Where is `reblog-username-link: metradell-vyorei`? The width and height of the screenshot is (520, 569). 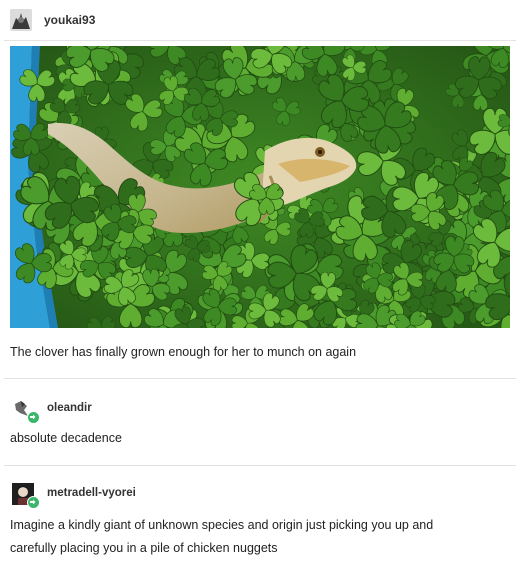 reblog-username-link: metradell-vyorei is located at coordinates (91, 493).